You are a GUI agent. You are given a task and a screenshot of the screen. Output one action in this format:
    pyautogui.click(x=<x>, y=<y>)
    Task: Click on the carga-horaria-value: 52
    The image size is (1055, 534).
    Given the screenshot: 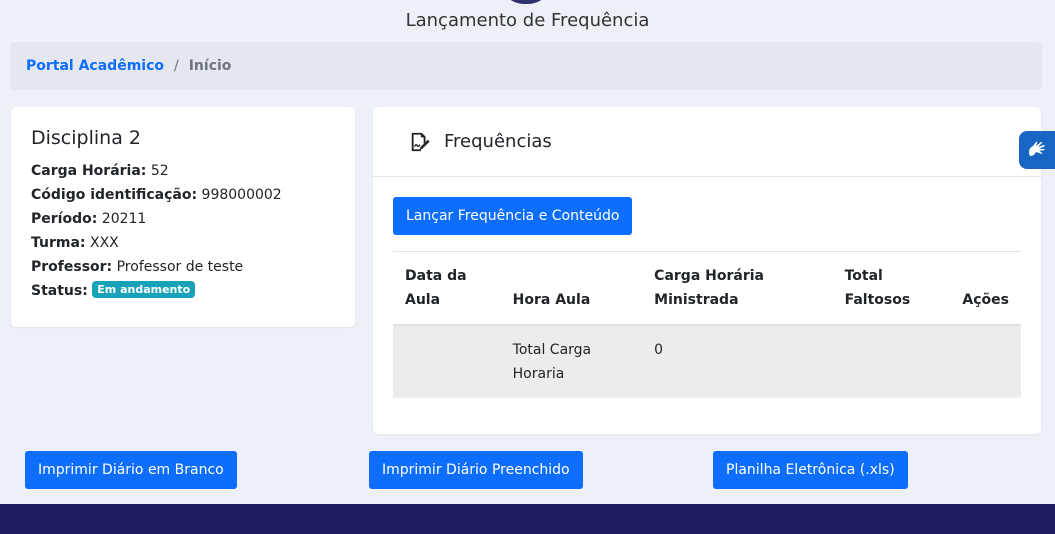 What is the action you would take?
    pyautogui.click(x=159, y=171)
    